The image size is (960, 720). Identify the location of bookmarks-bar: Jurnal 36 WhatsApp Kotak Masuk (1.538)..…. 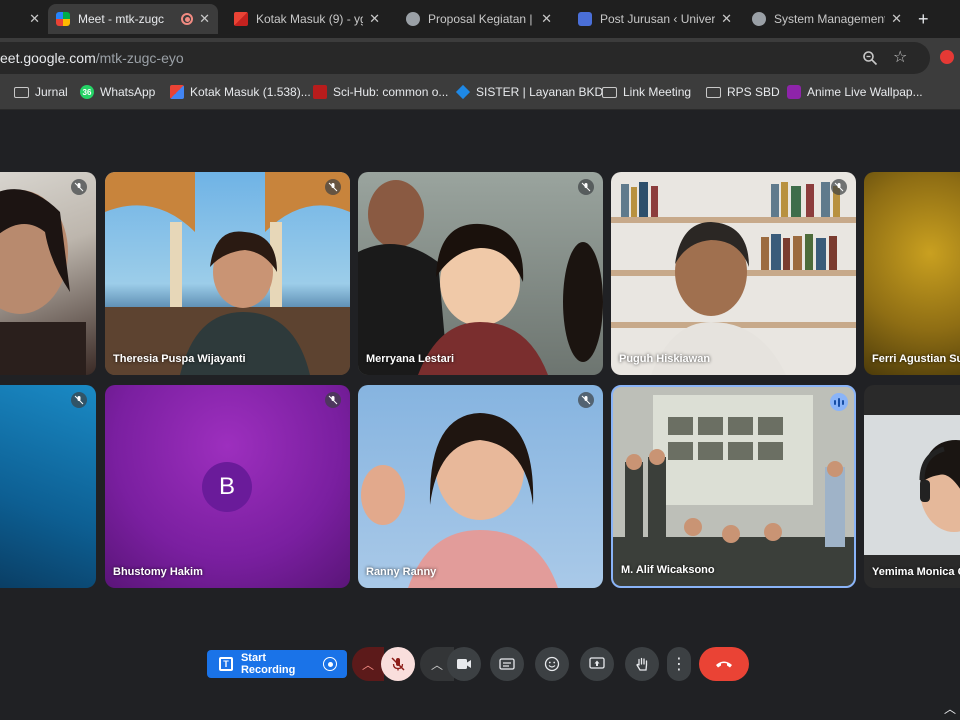
(480, 94).